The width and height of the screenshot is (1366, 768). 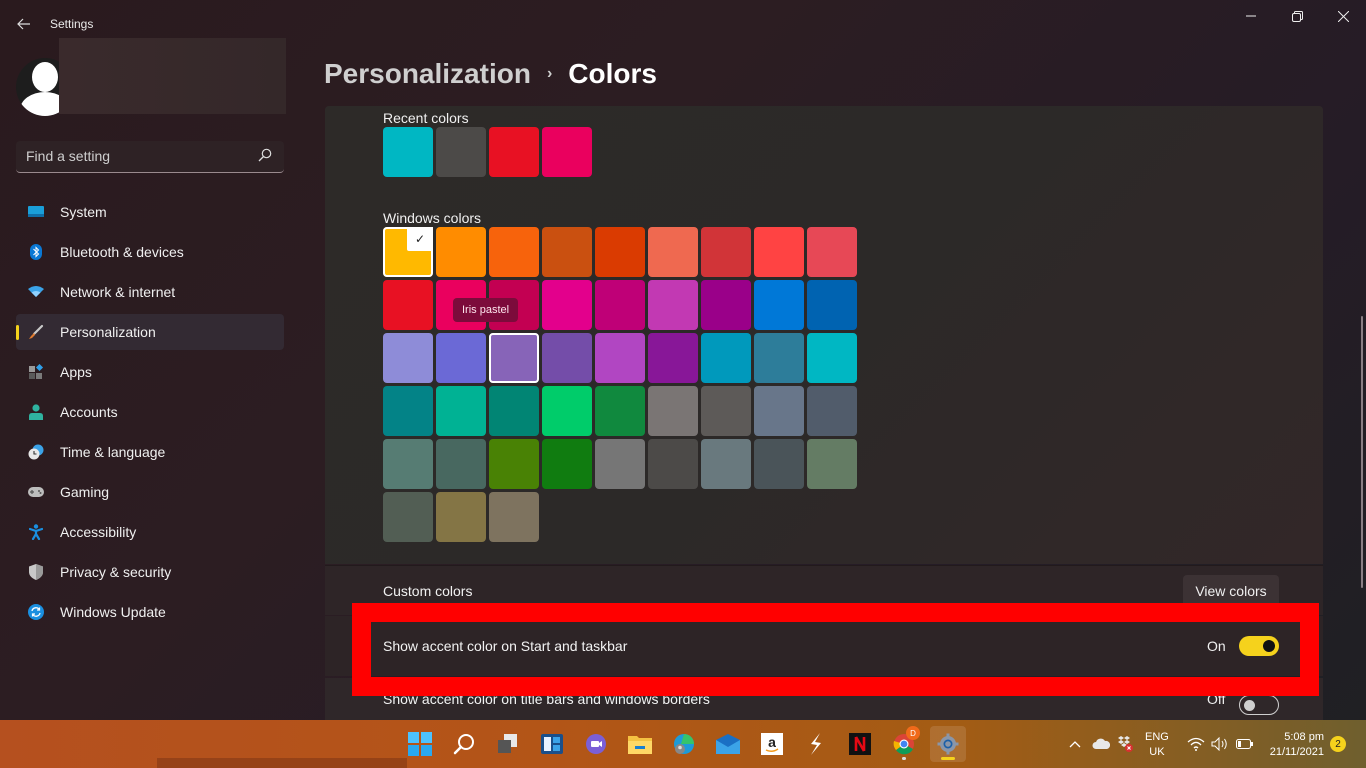 I want to click on taskbar-task-view, so click(x=508, y=744).